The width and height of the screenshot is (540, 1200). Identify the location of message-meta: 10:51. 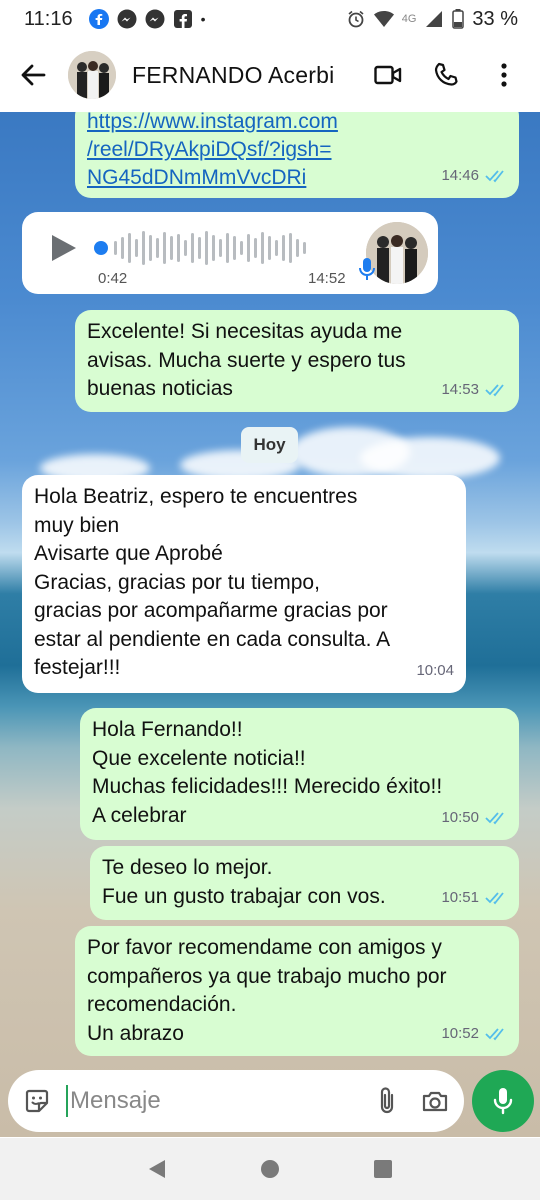
(474, 898).